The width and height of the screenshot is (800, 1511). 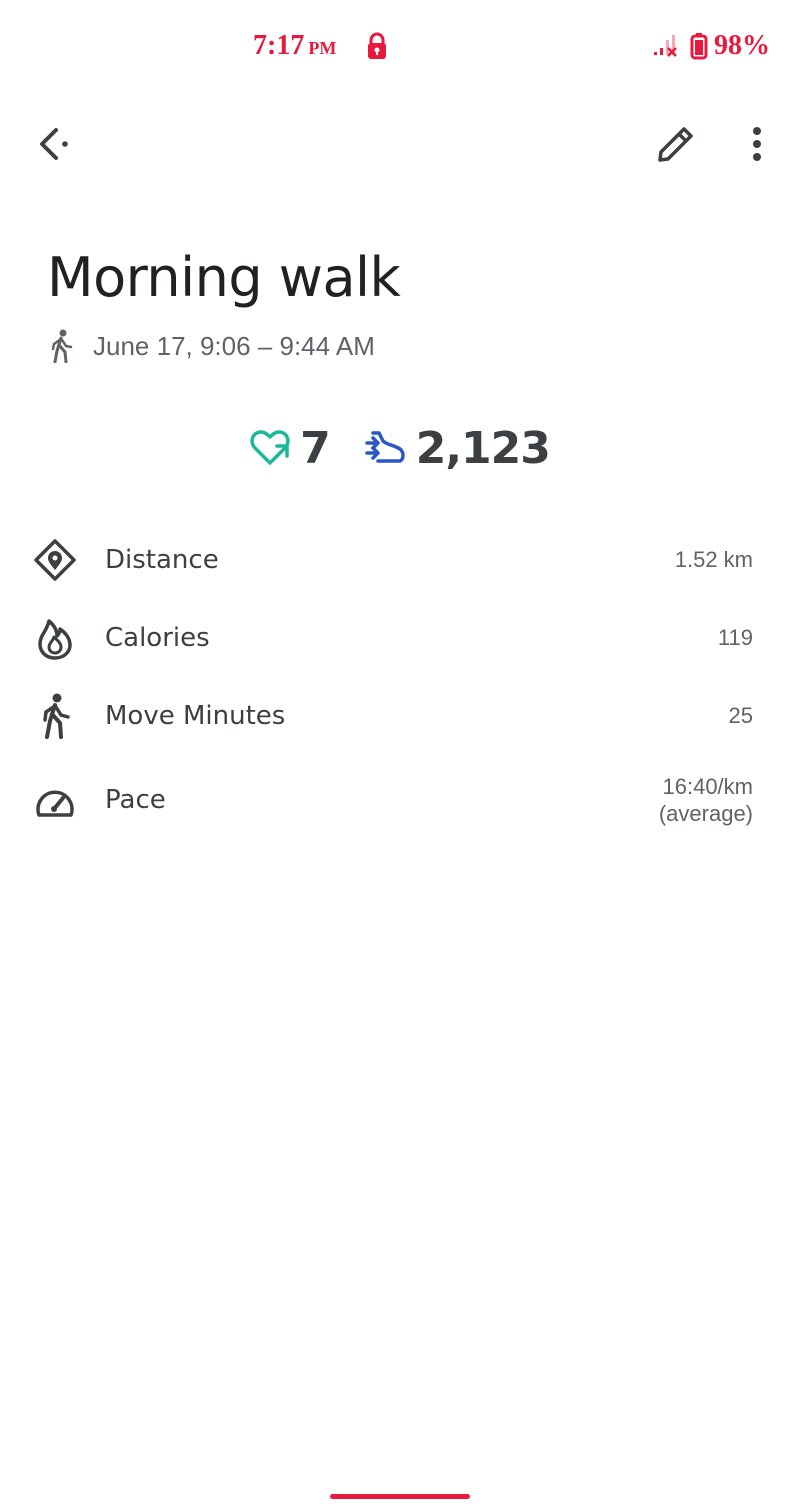 I want to click on status-bar: 7:17 PM 98%, so click(x=400, y=45).